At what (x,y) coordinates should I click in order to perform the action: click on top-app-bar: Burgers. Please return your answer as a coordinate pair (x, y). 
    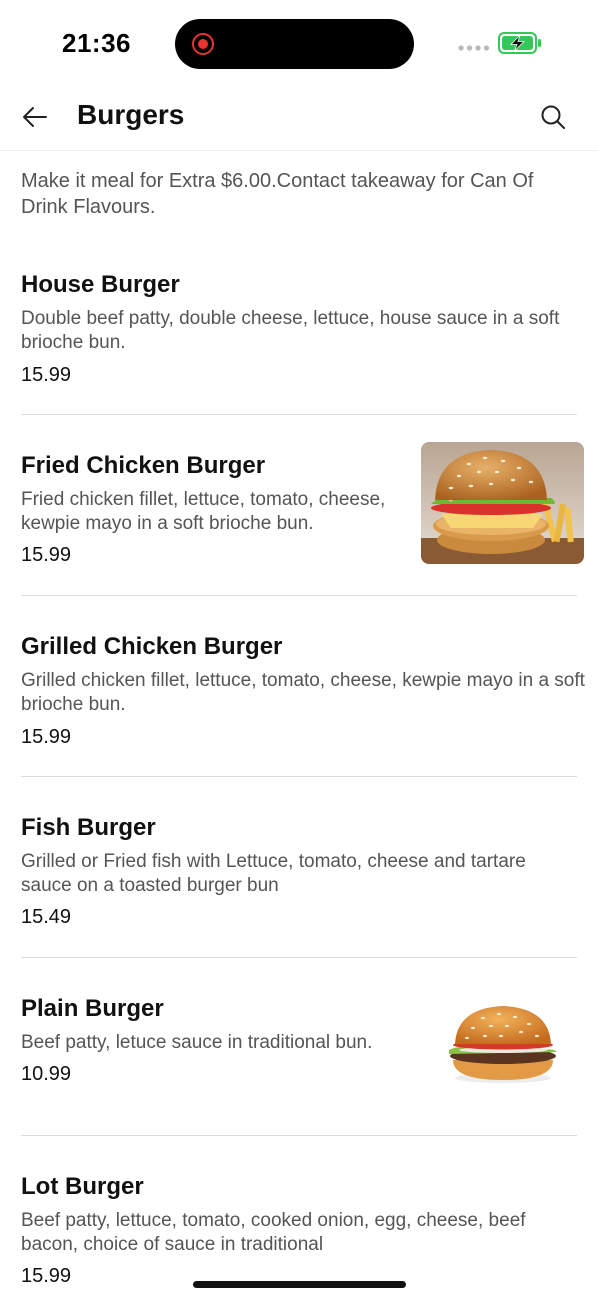
    Looking at the image, I should click on (299, 118).